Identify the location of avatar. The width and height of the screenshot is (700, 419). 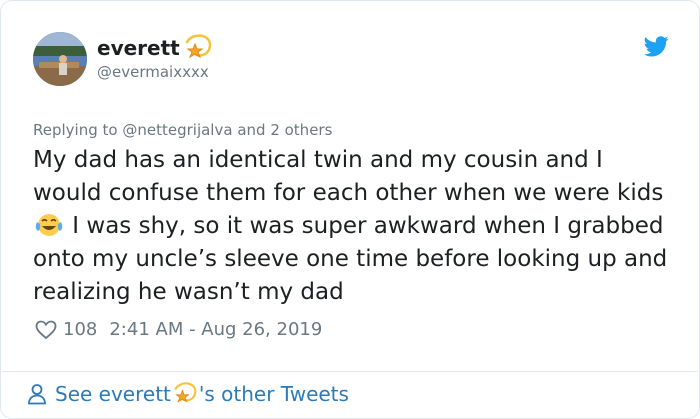
(60, 59).